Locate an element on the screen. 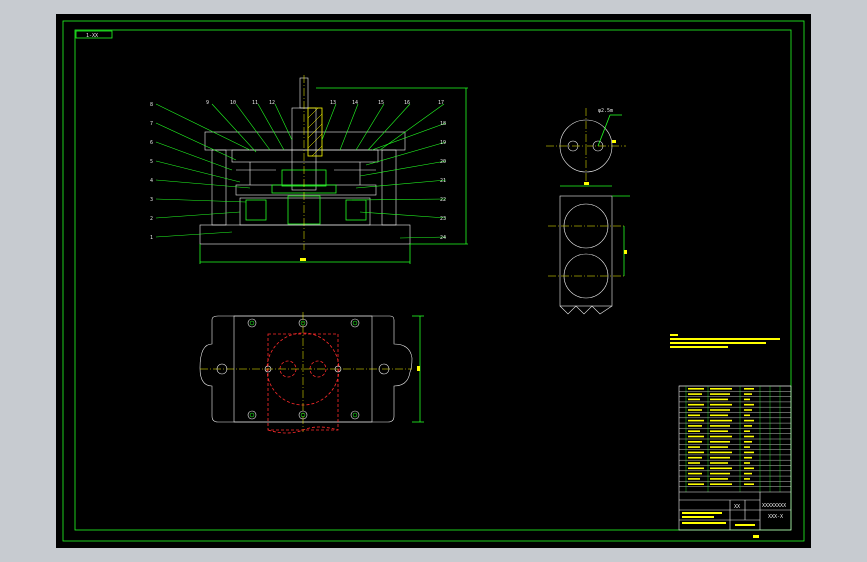 The image size is (867, 562). balloon-label-11: 11 is located at coordinates (255, 103).